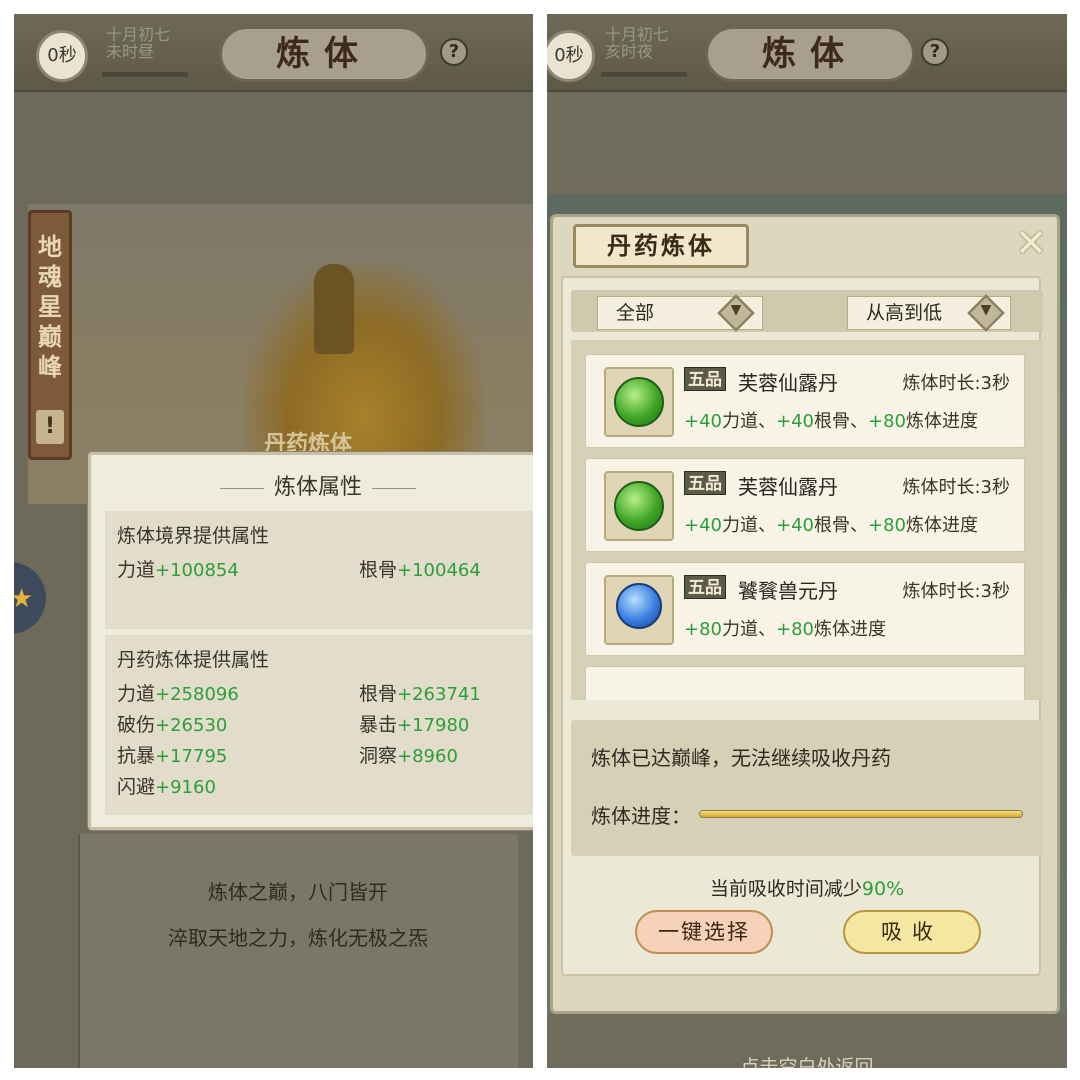 Image resolution: width=1080 pixels, height=1080 pixels. What do you see at coordinates (641, 816) in the screenshot?
I see `progress-label: 炼体进度：` at bounding box center [641, 816].